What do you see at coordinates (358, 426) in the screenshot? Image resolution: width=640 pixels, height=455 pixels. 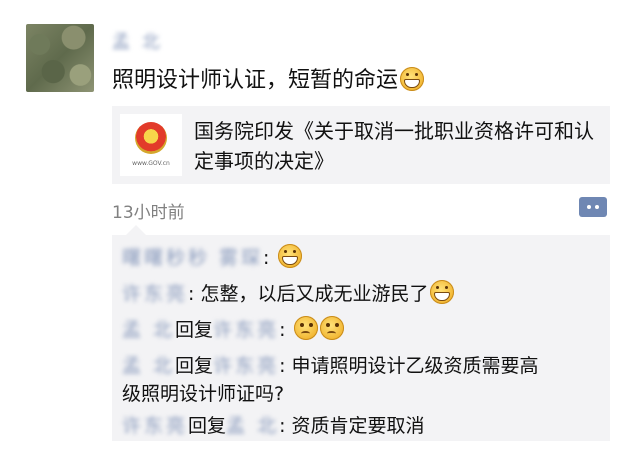 I see `comment-text: 资质肯定要取消` at bounding box center [358, 426].